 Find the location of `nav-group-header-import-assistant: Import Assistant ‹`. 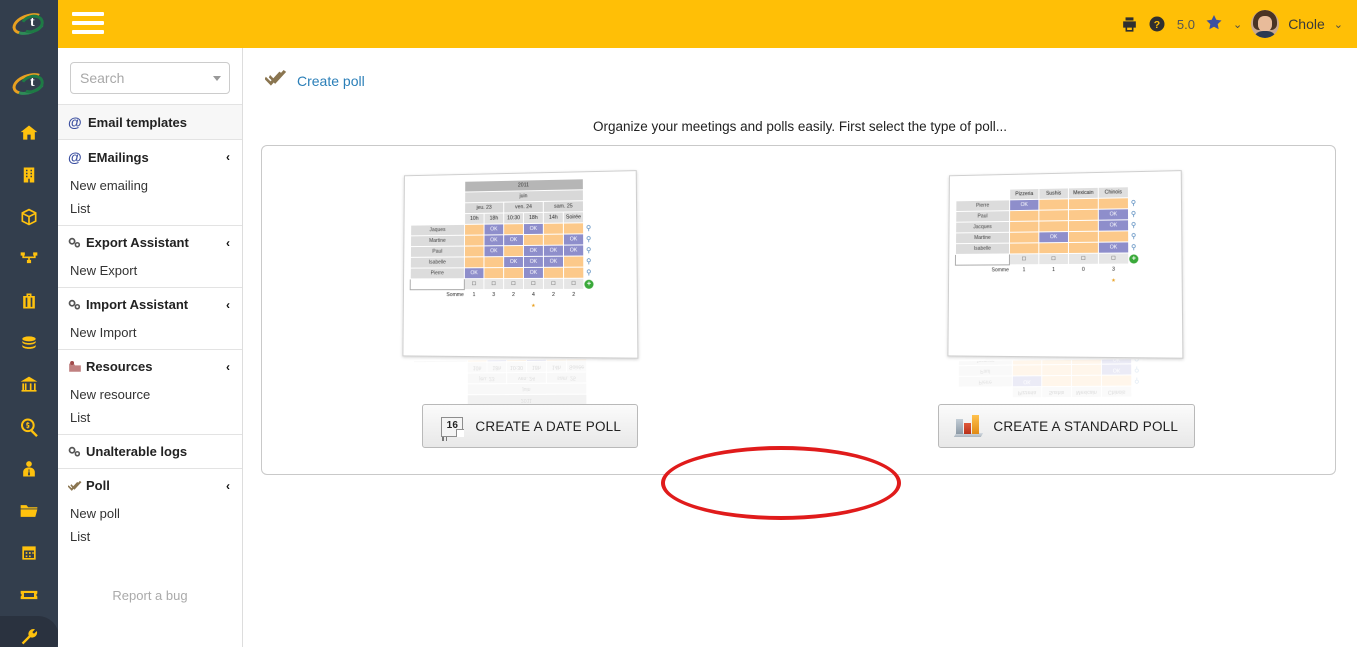

nav-group-header-import-assistant: Import Assistant ‹ is located at coordinates (150, 304).